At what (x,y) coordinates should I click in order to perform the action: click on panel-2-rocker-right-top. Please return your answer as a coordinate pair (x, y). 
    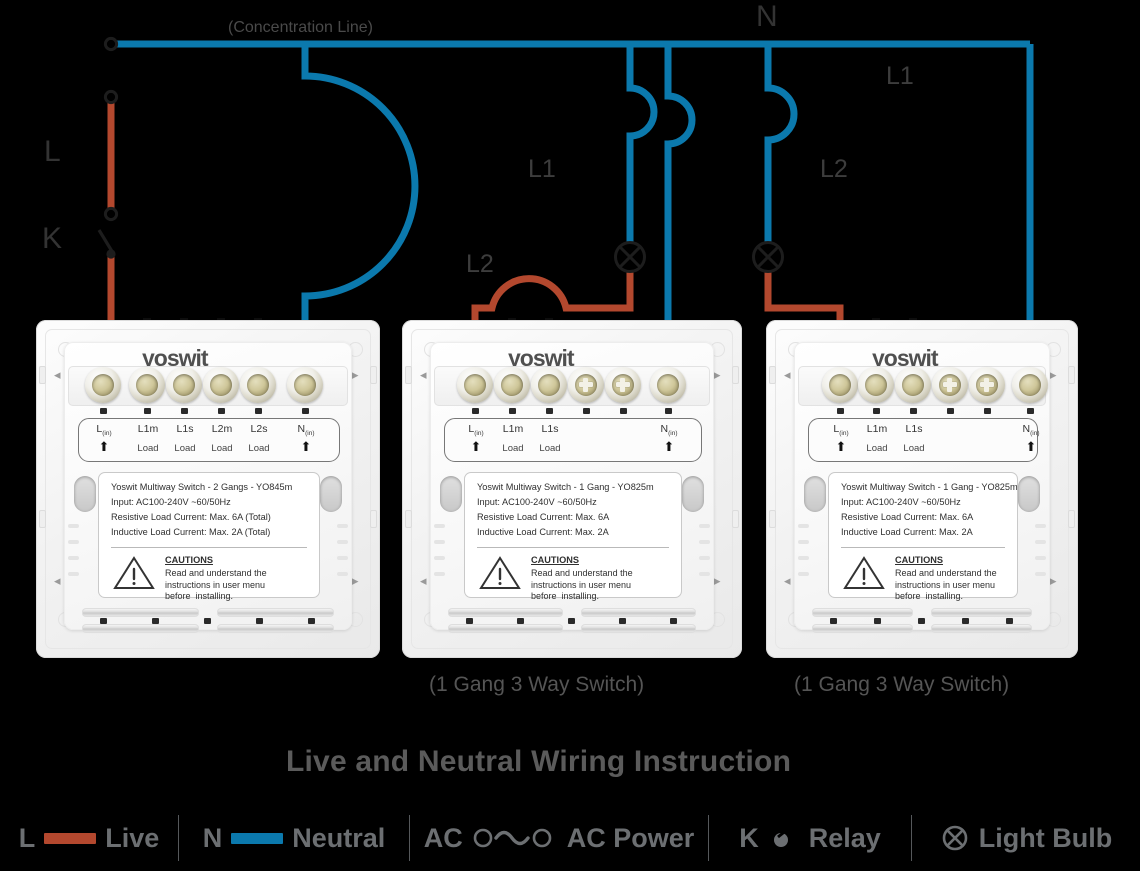
    Looking at the image, I should click on (638, 612).